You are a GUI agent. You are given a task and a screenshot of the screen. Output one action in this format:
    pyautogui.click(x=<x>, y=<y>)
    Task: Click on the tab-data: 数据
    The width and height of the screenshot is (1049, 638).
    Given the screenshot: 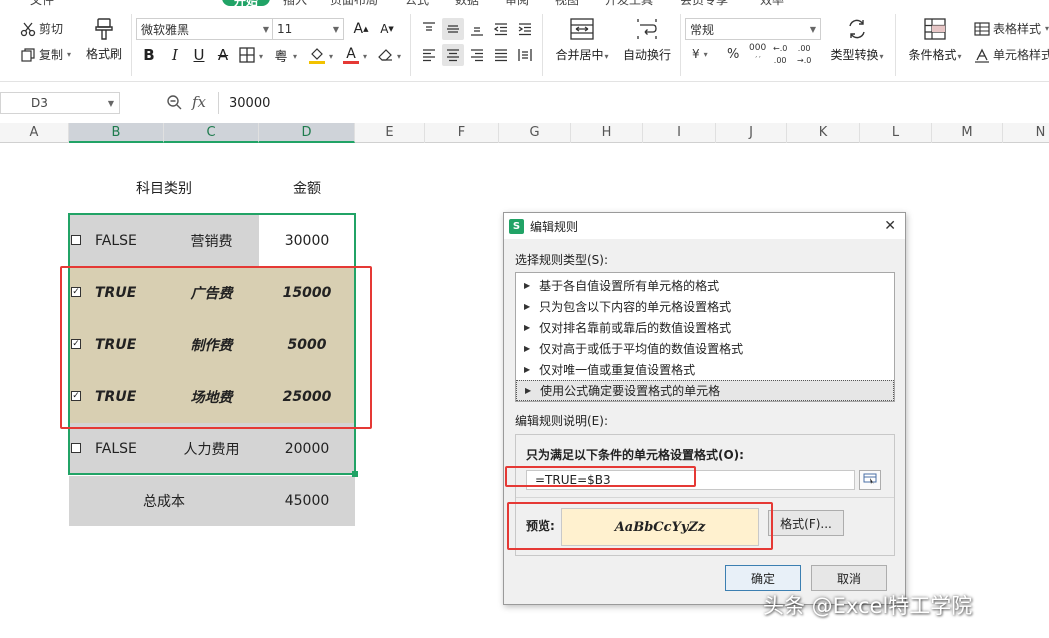 What is the action you would take?
    pyautogui.click(x=467, y=4)
    